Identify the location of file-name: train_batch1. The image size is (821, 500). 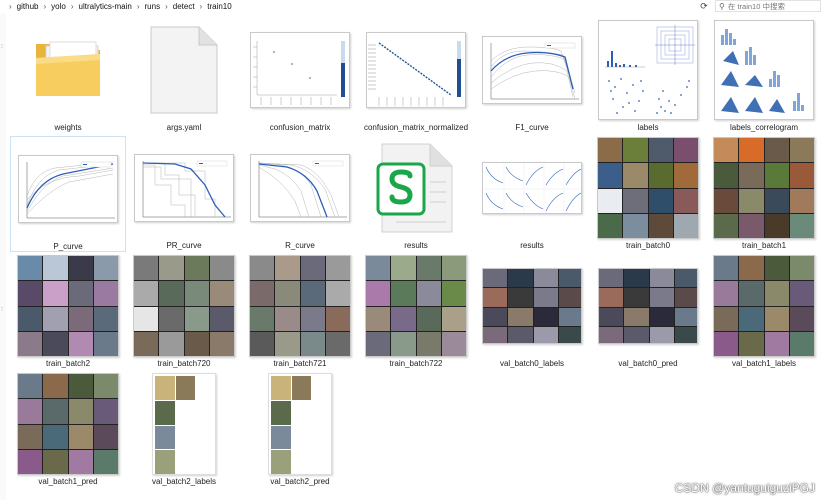
(764, 245).